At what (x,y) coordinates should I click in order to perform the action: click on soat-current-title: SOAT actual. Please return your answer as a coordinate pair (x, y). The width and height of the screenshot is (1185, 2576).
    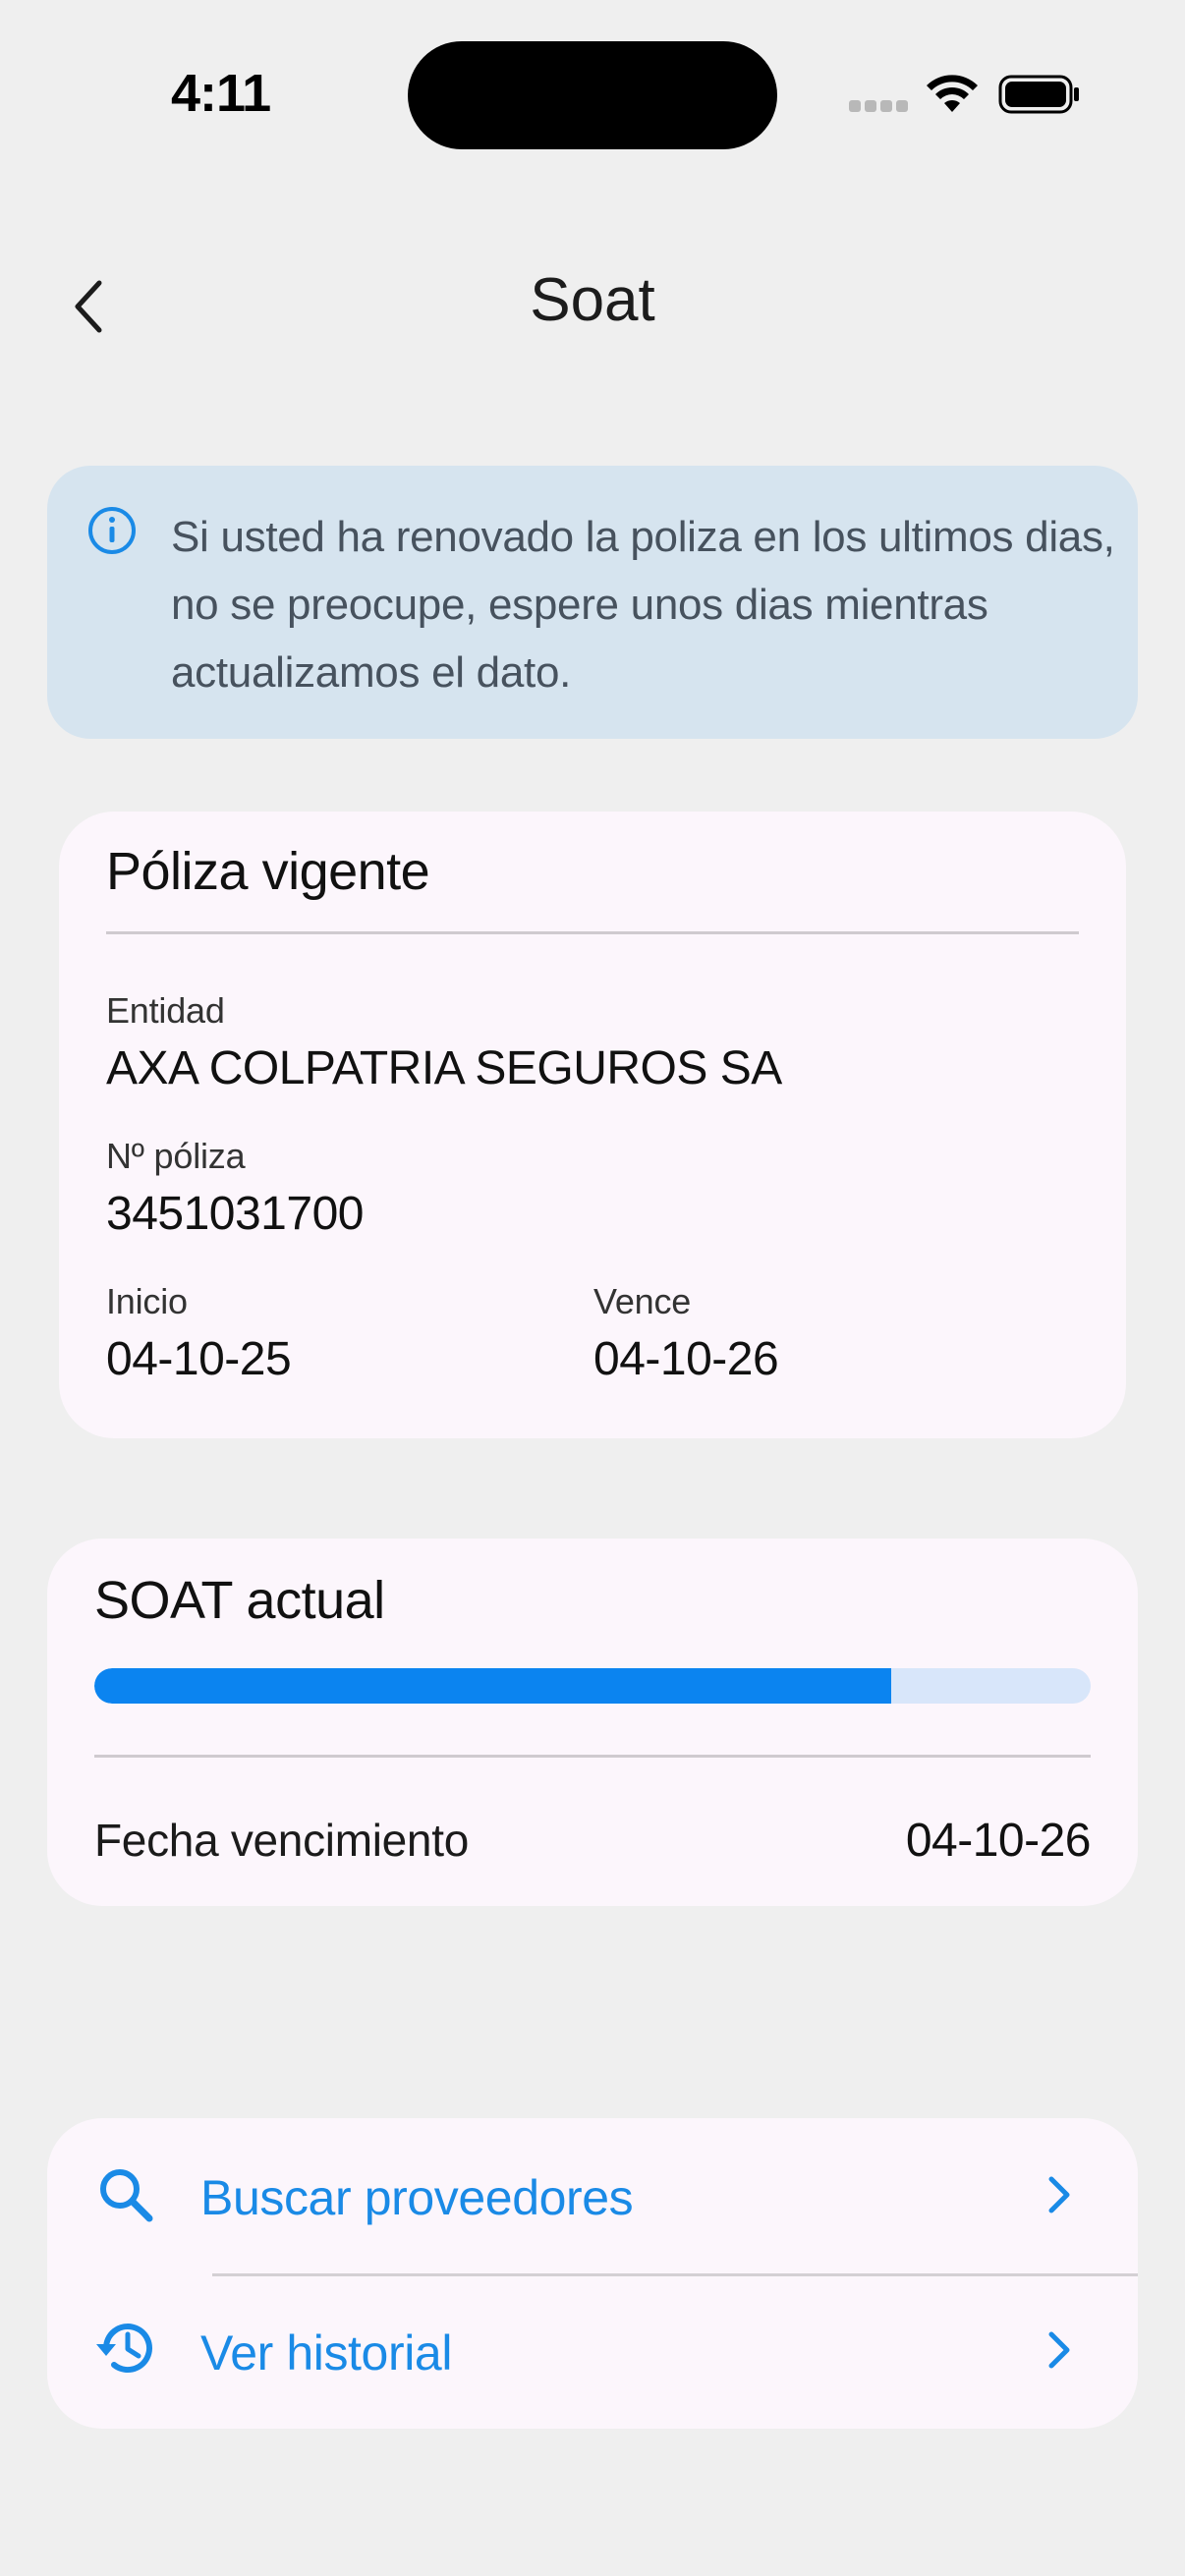
    Looking at the image, I should click on (240, 1600).